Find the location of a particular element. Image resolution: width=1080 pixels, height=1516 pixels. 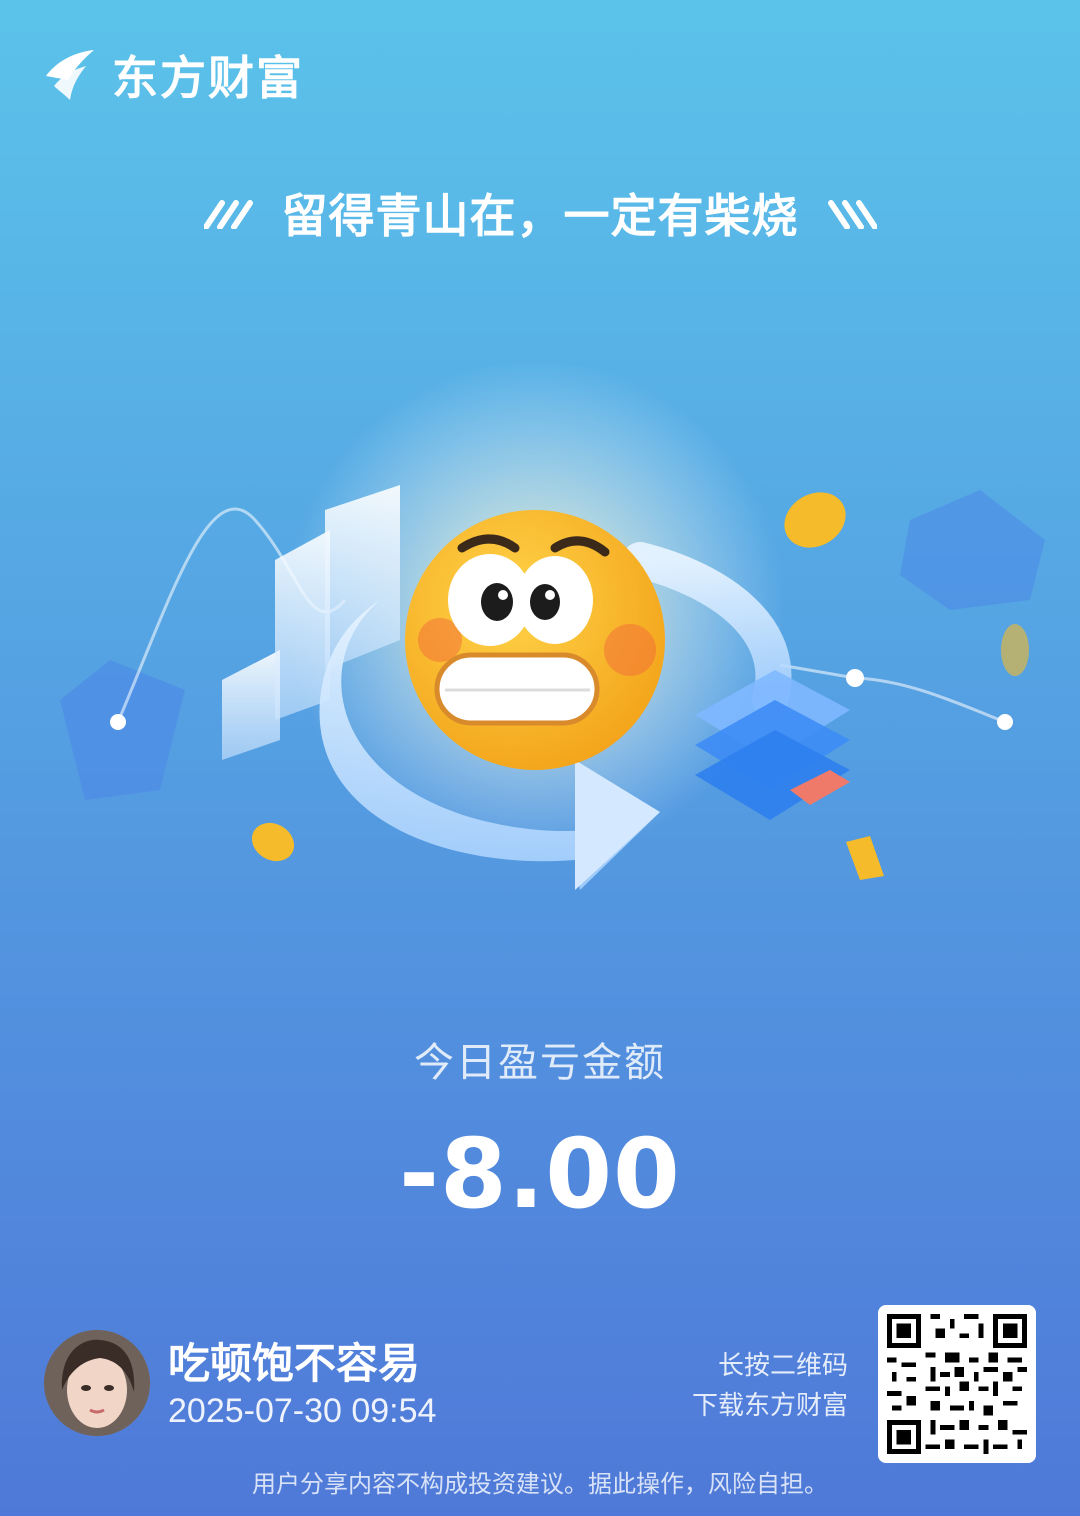

brand-header: 东方财富 is located at coordinates (173, 75).